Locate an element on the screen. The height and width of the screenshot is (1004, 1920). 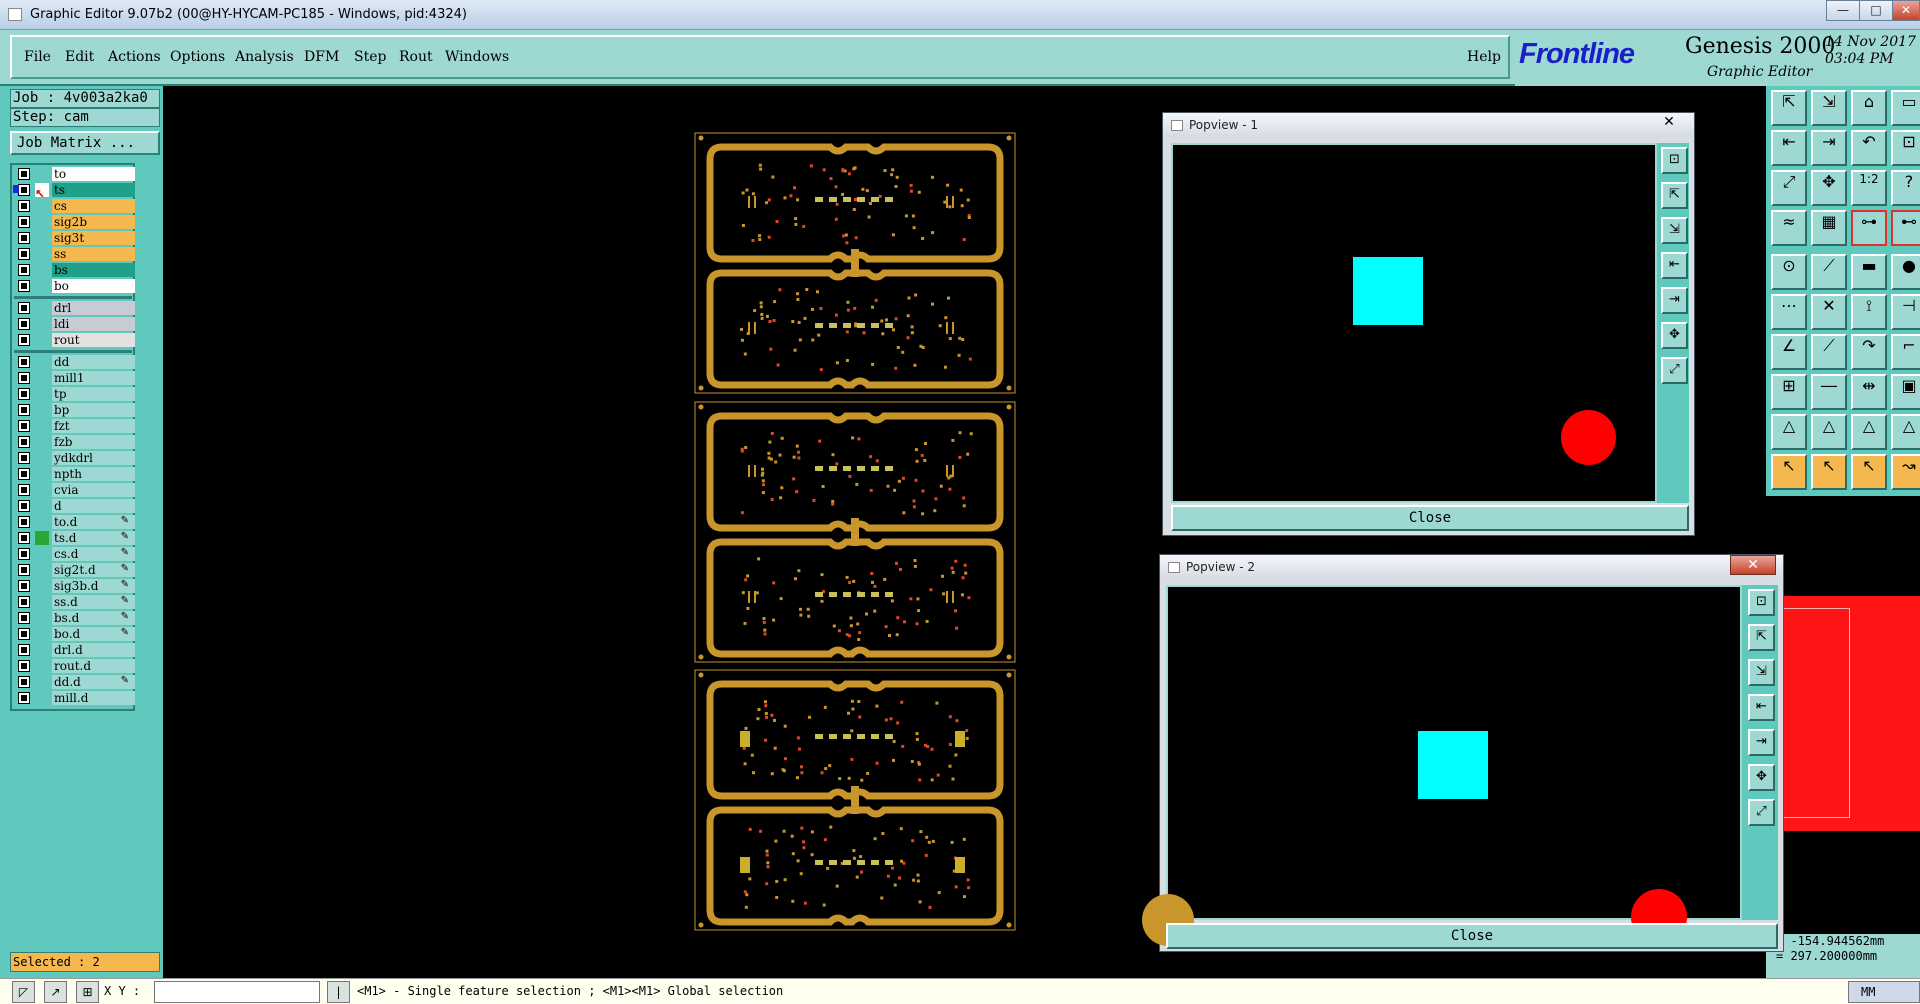
layer-row-mill1: mill1 is located at coordinates (74, 378).